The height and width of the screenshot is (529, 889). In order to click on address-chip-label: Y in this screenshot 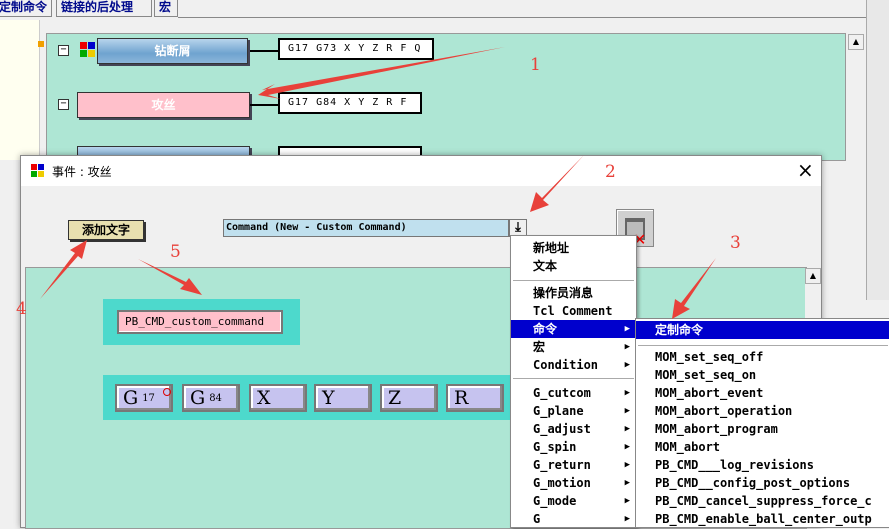, I will do `click(328, 398)`.